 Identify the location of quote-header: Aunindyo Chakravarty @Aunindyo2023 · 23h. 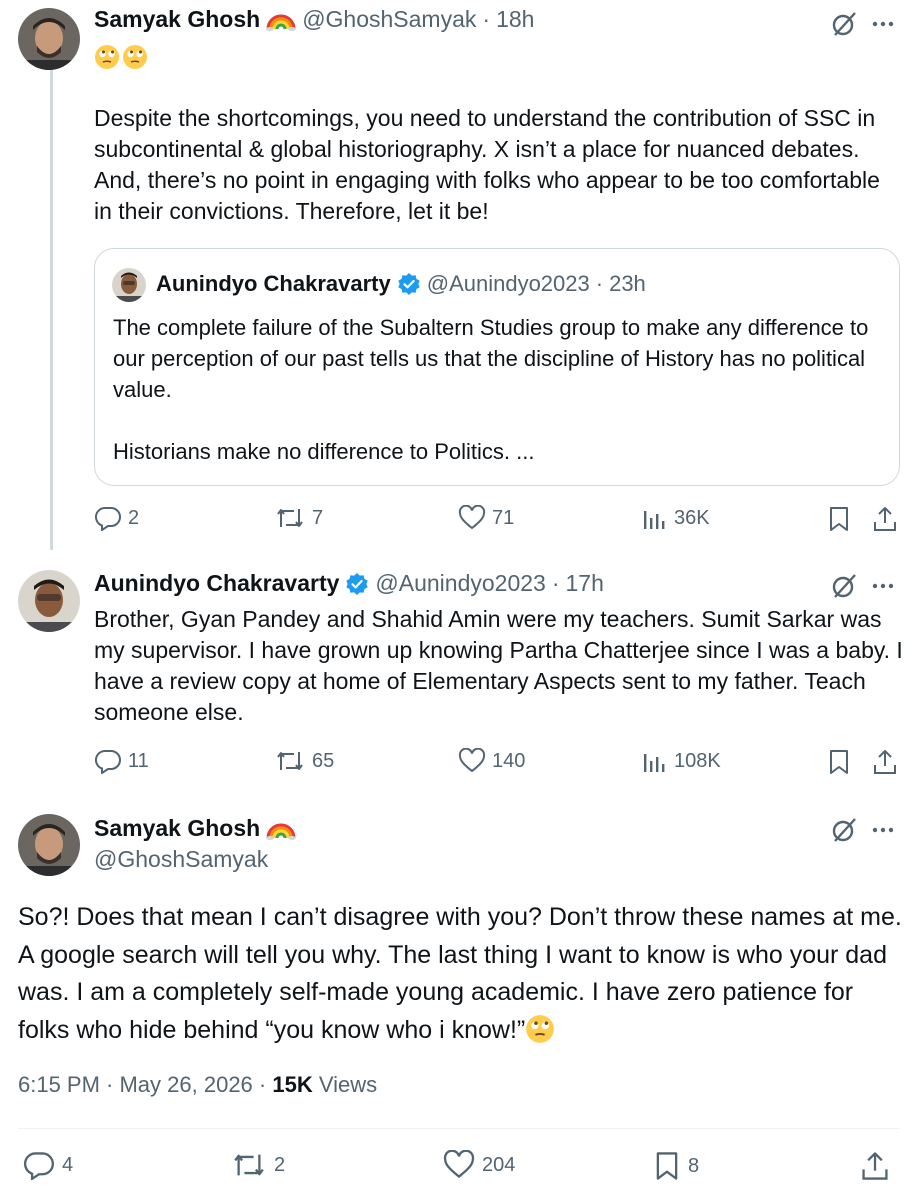
(404, 284).